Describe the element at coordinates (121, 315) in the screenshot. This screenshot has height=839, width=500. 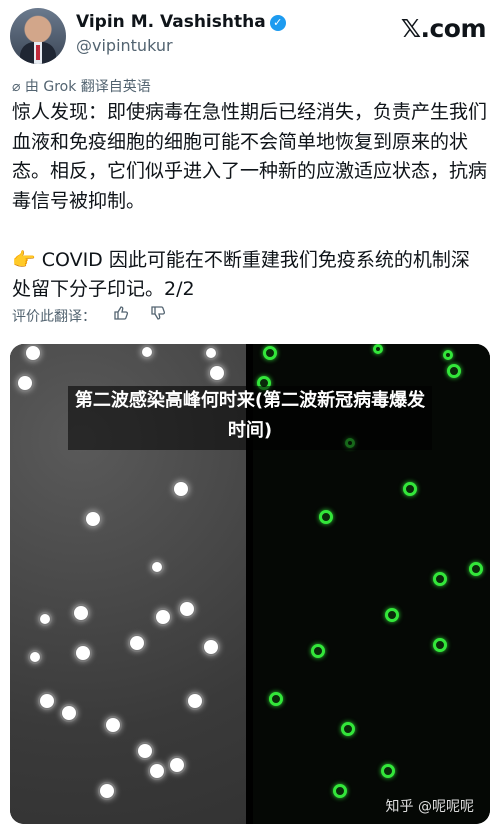
I see `thumbs-up-icon` at that location.